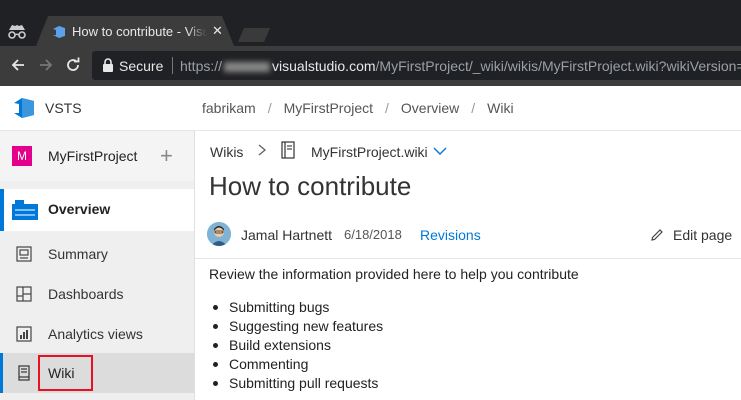 The image size is (741, 400). I want to click on back-arrow-icon, so click(18, 65).